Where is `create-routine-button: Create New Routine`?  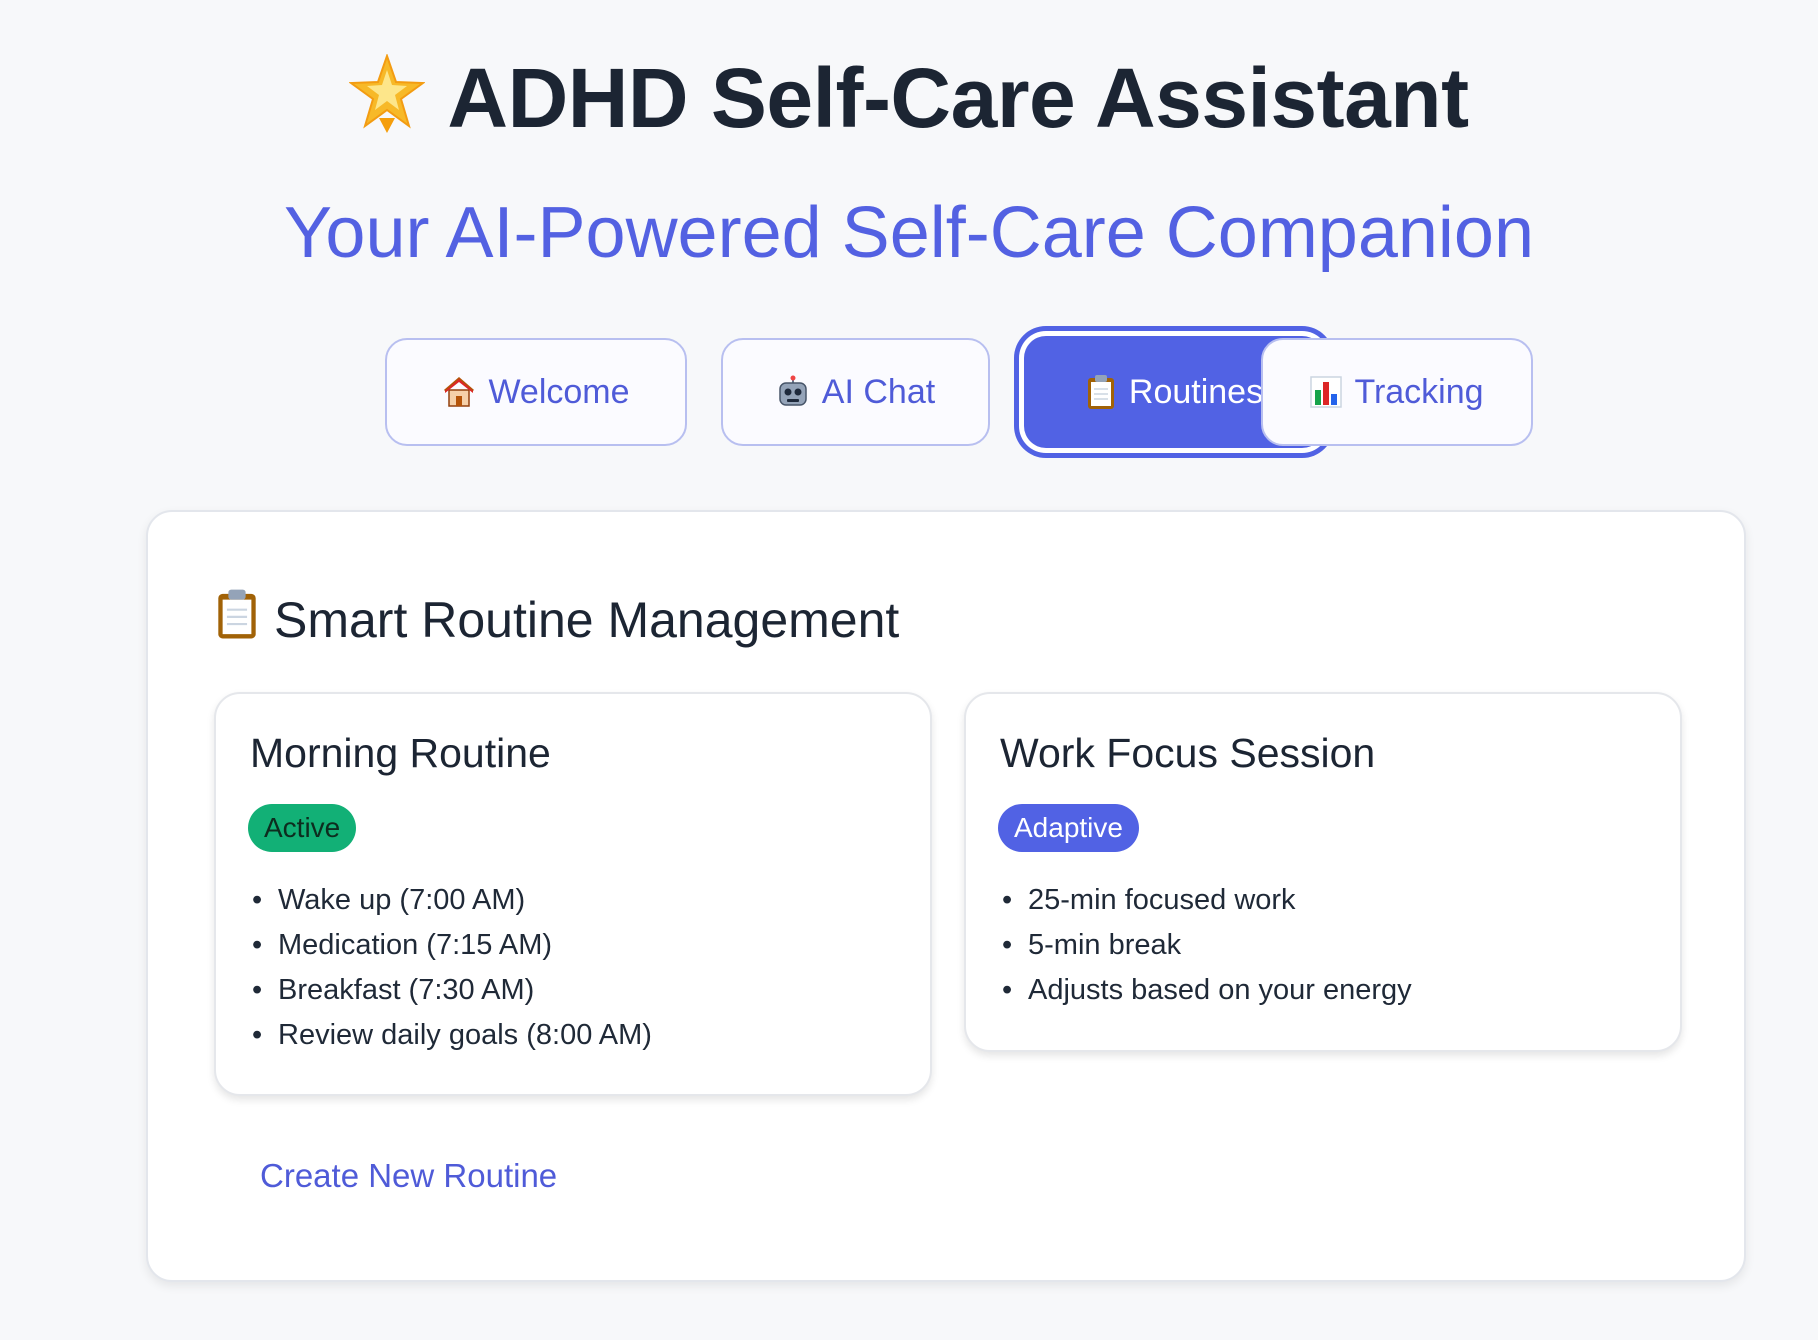 create-routine-button: Create New Routine is located at coordinates (408, 1176).